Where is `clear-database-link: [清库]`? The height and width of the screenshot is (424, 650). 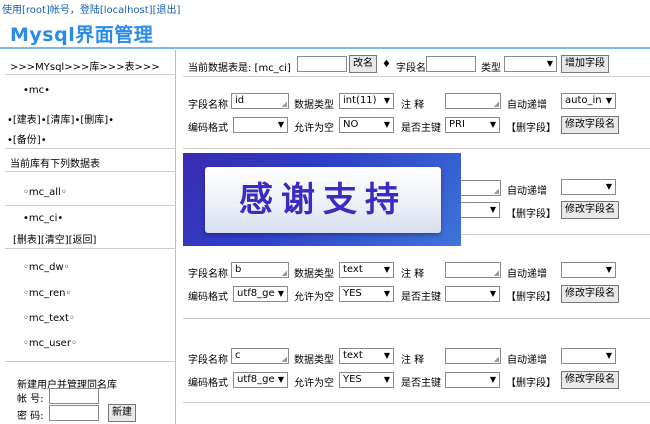
clear-database-link: [清库] is located at coordinates (61, 120).